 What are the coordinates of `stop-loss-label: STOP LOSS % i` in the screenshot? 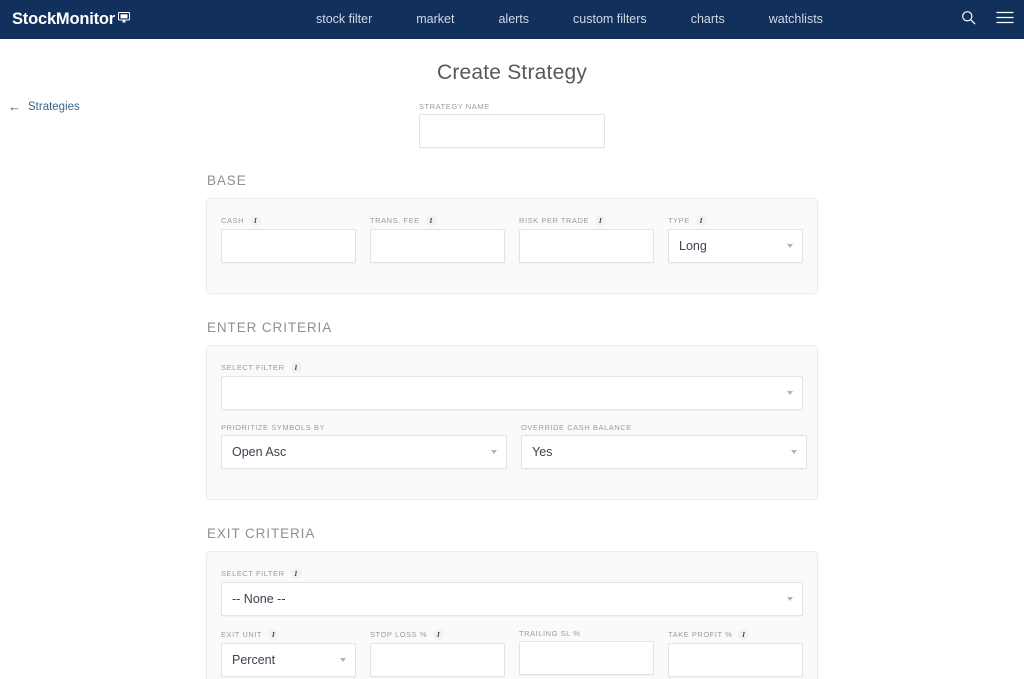 It's located at (437, 634).